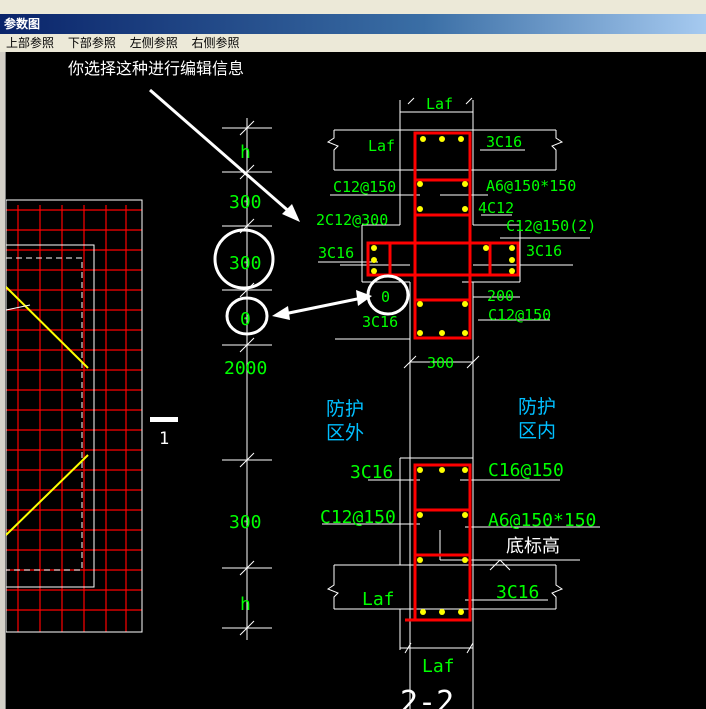 This screenshot has width=706, height=709. What do you see at coordinates (378, 599) in the screenshot?
I see `label-laf-b-left: Laf` at bounding box center [378, 599].